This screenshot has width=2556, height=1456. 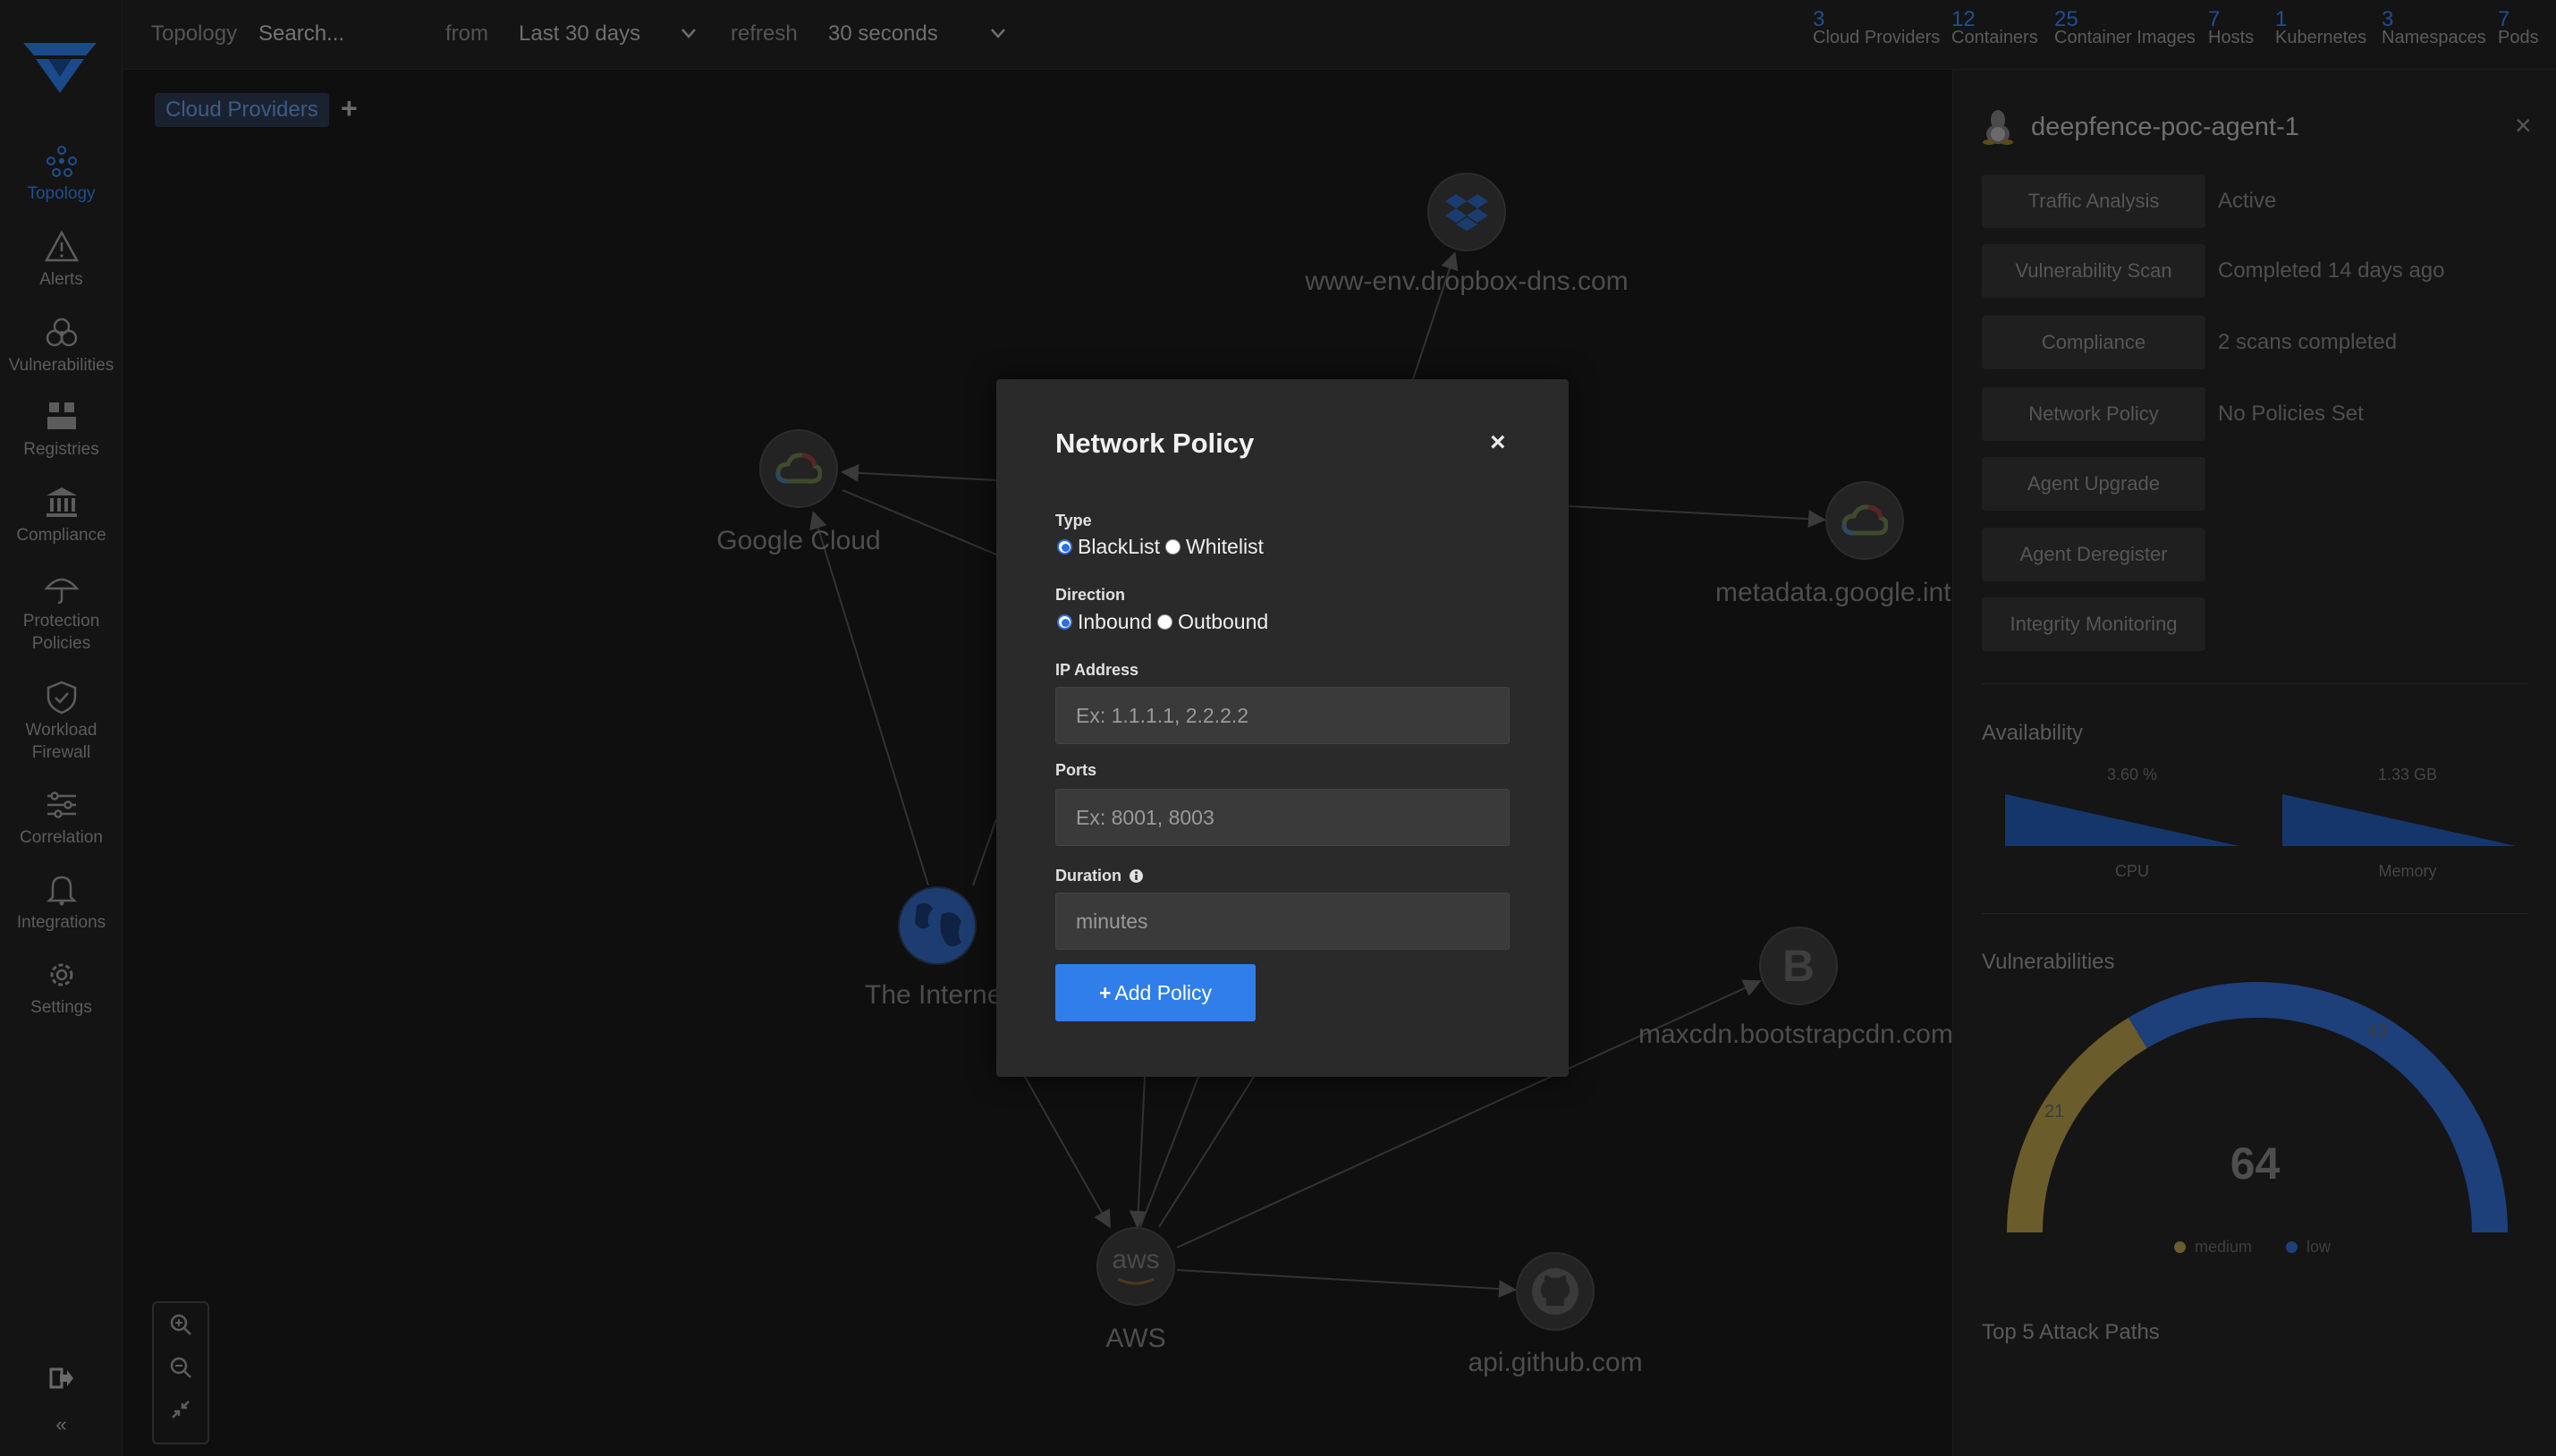 I want to click on vulnerability-scan-button: Vulnerability Scan, so click(x=2093, y=271).